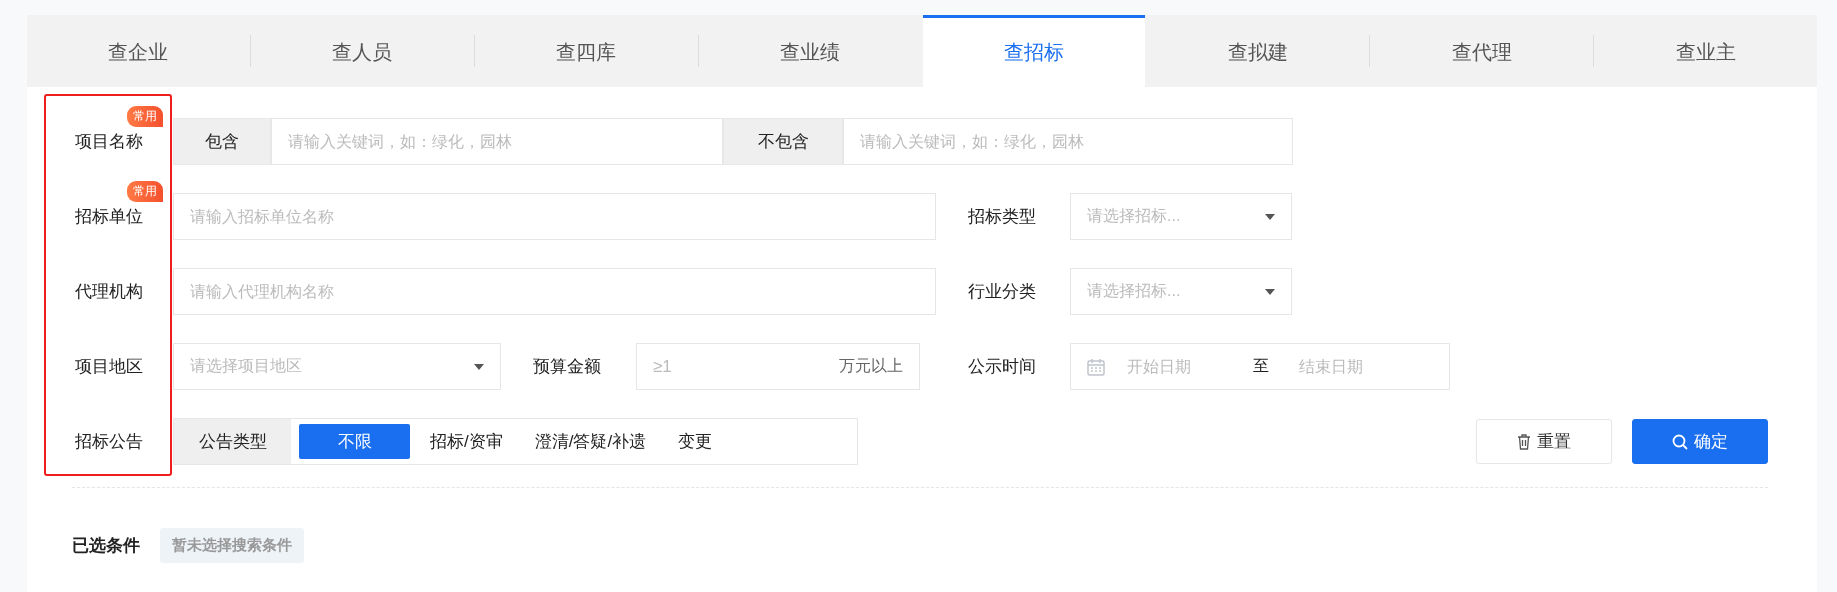  Describe the element at coordinates (1544, 441) in the screenshot. I see `reset-button: 重置` at that location.